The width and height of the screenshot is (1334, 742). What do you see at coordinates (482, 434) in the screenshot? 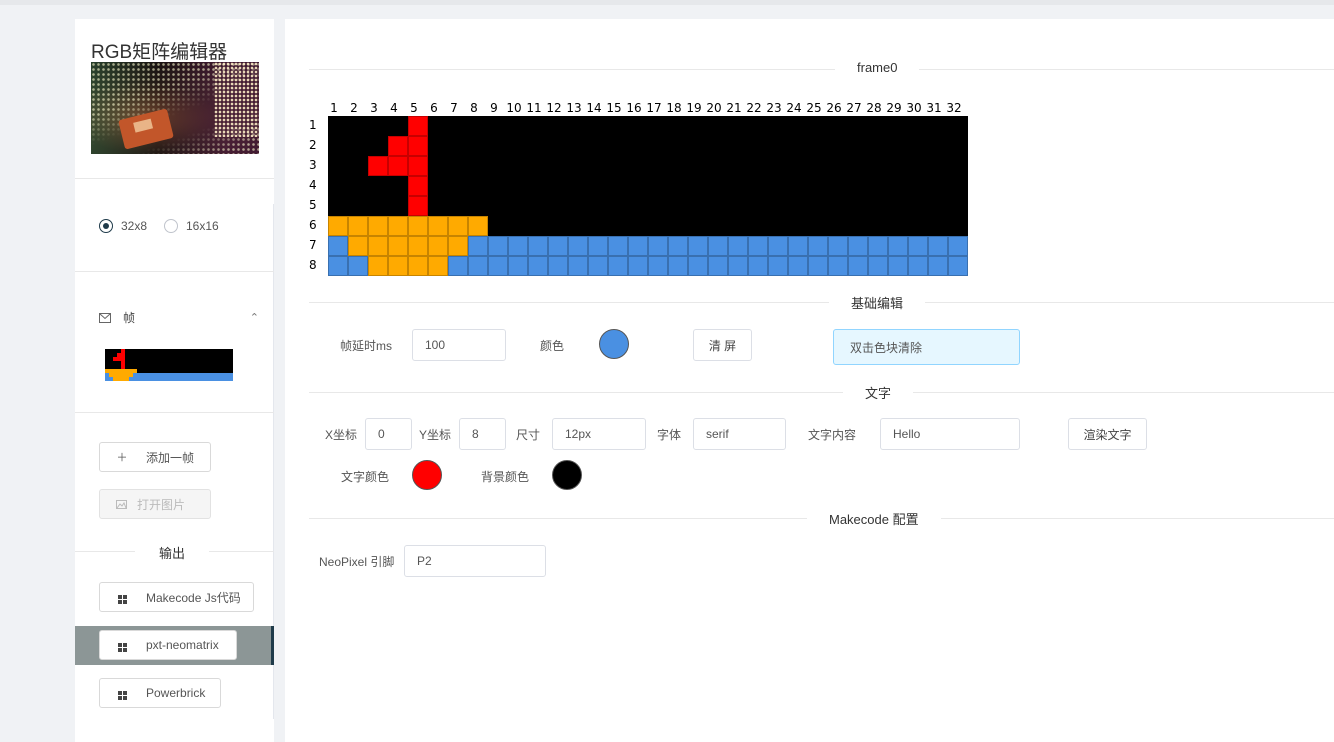
I see `y-coord-input: 8` at bounding box center [482, 434].